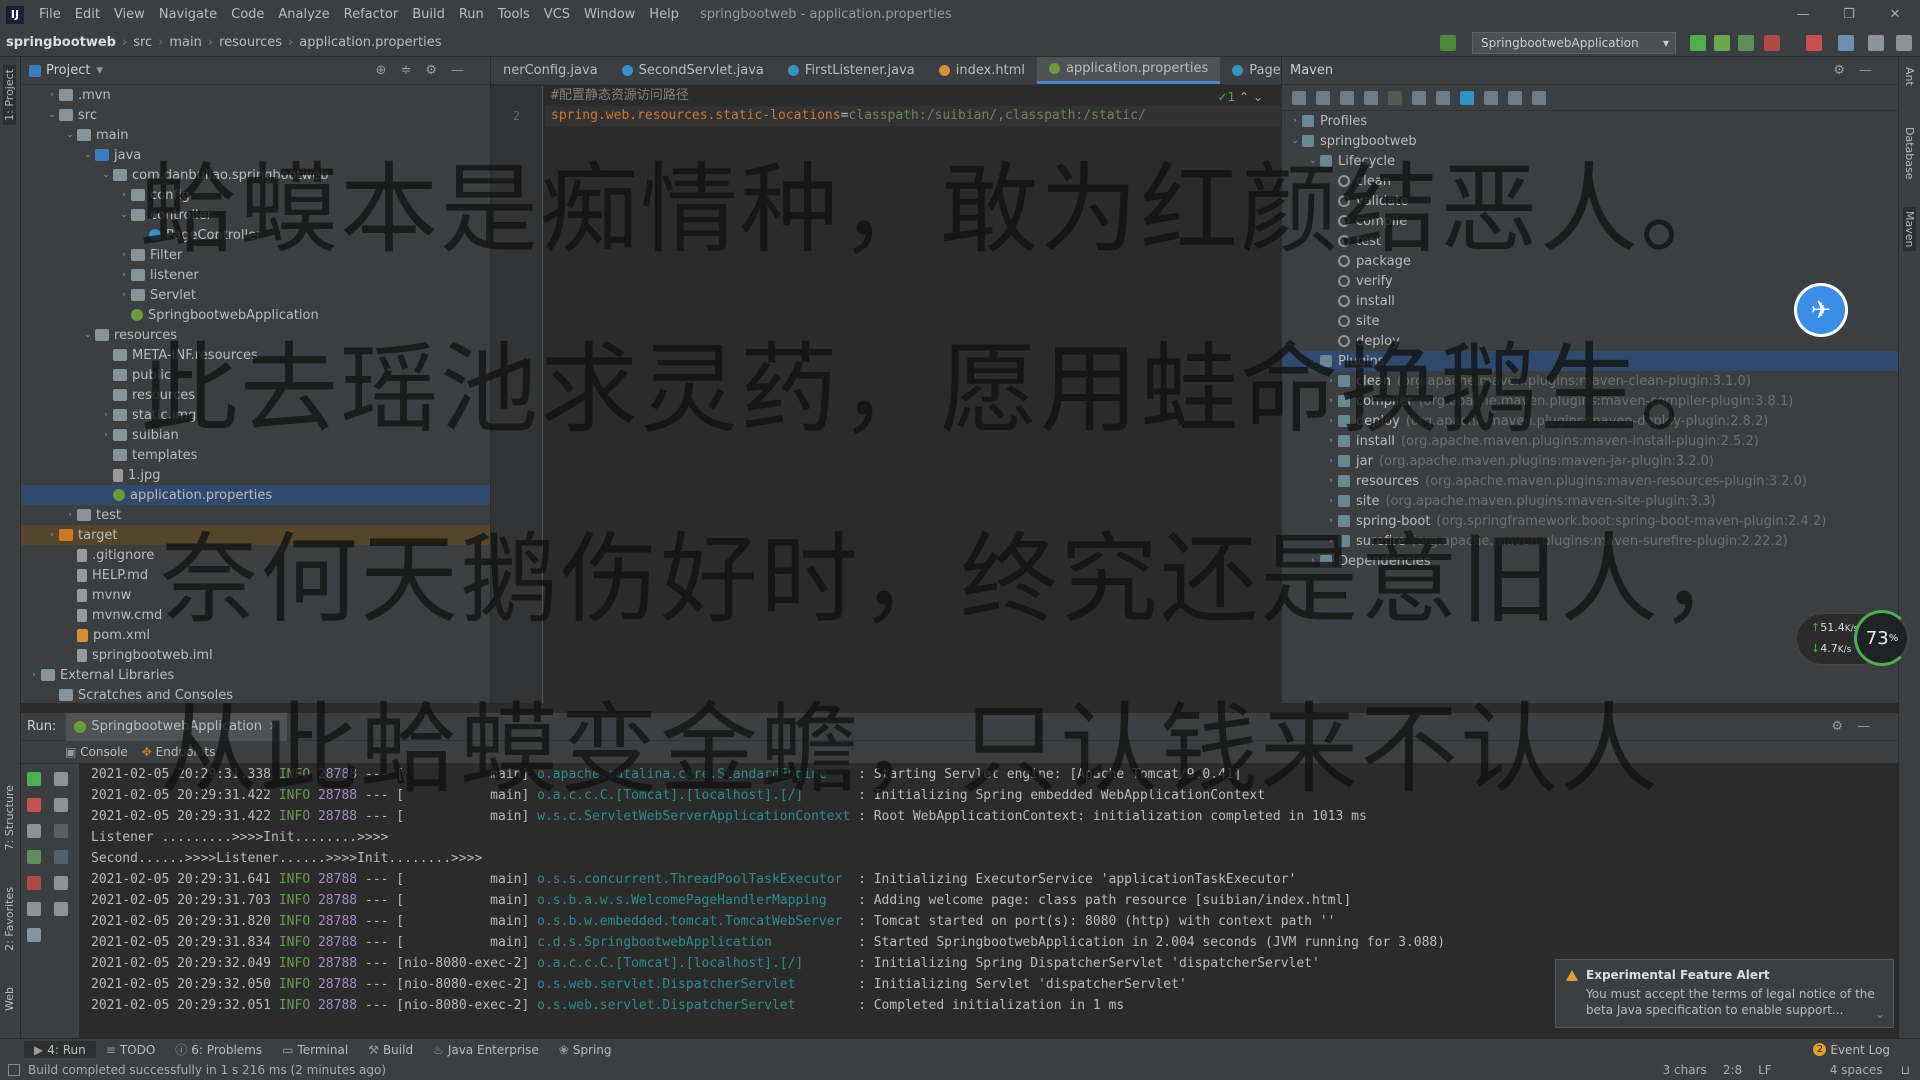  I want to click on web-tool-tab: Web, so click(9, 999).